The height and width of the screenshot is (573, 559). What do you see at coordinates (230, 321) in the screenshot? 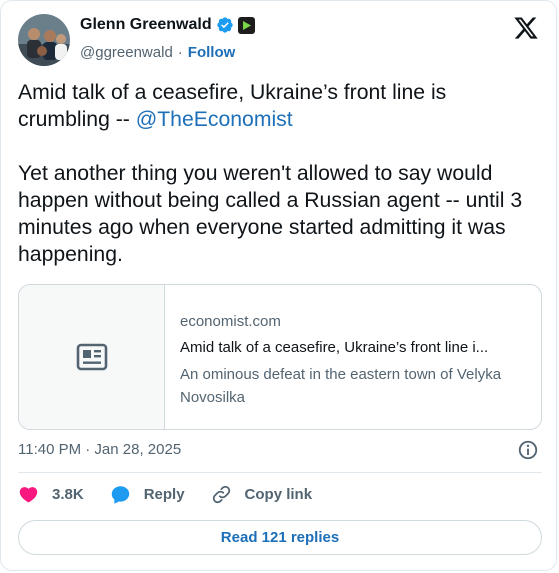
I see `link-domain: economist.com` at bounding box center [230, 321].